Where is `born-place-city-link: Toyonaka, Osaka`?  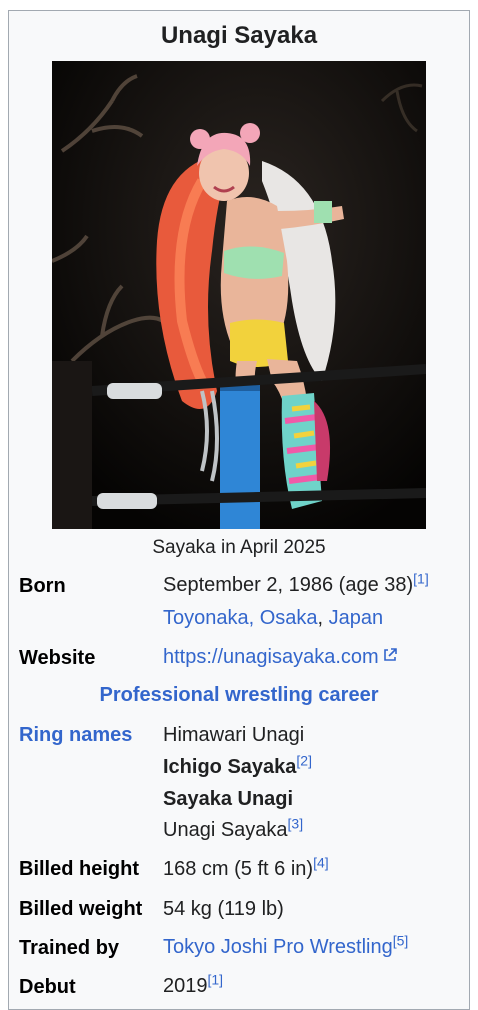 born-place-city-link: Toyonaka, Osaka is located at coordinates (240, 618).